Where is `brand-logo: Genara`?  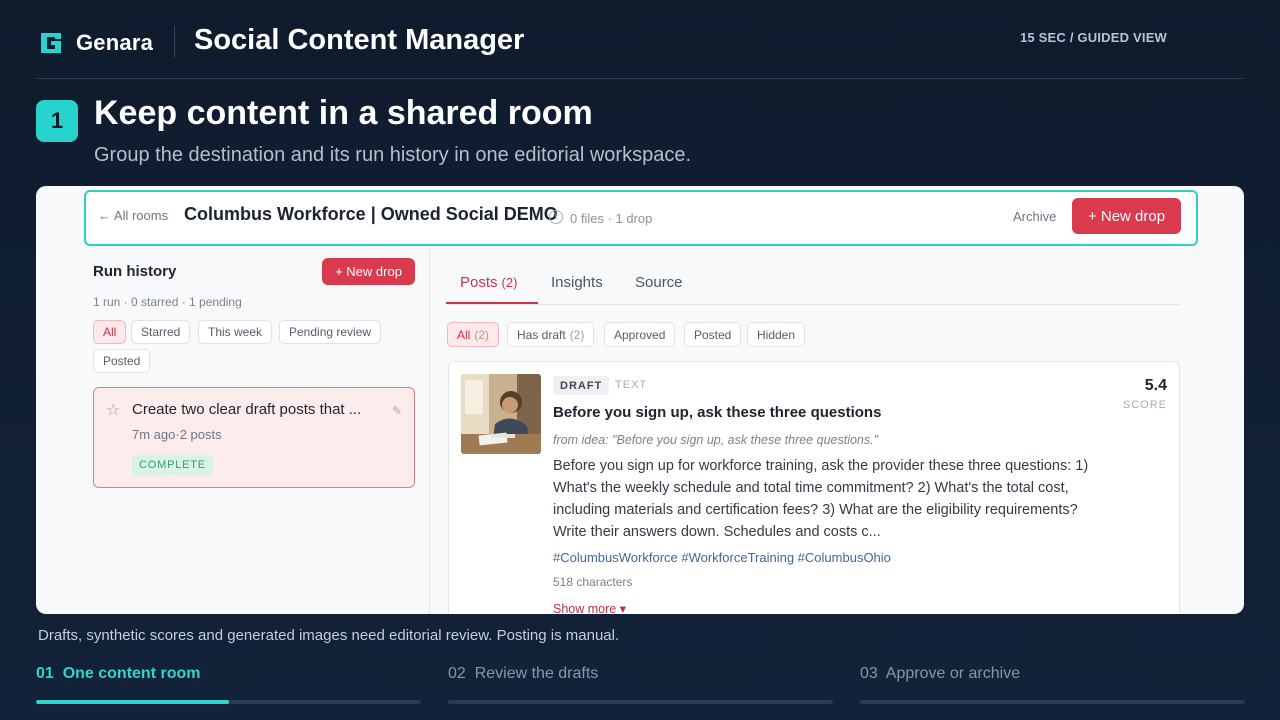
brand-logo: Genara is located at coordinates (95, 43).